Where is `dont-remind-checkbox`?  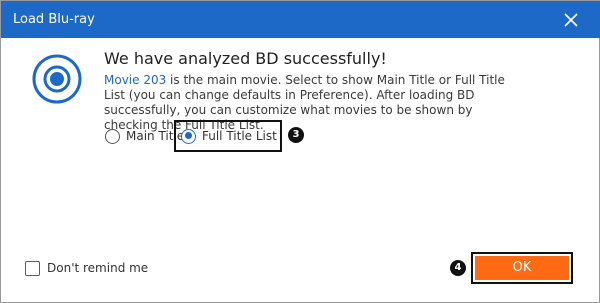 dont-remind-checkbox is located at coordinates (32, 268).